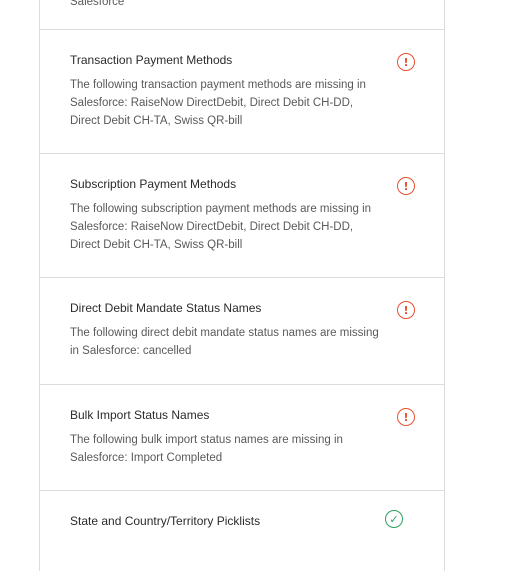 This screenshot has height=571, width=510. What do you see at coordinates (151, 60) in the screenshot?
I see `check-title: Transaction Payment Methods` at bounding box center [151, 60].